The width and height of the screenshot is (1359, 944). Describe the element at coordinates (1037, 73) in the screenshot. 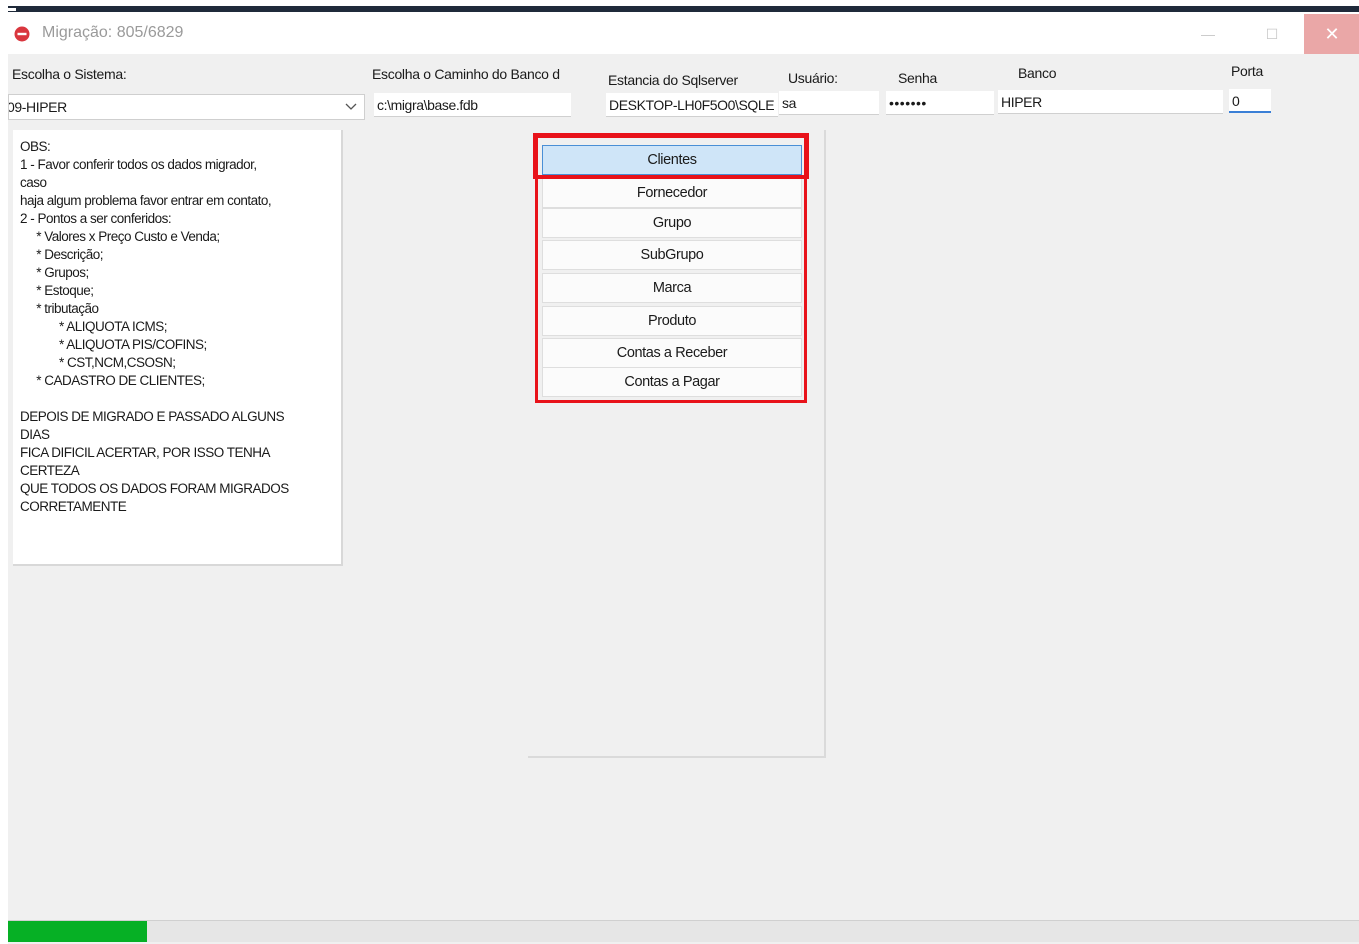

I see `banco-label: Banco` at that location.